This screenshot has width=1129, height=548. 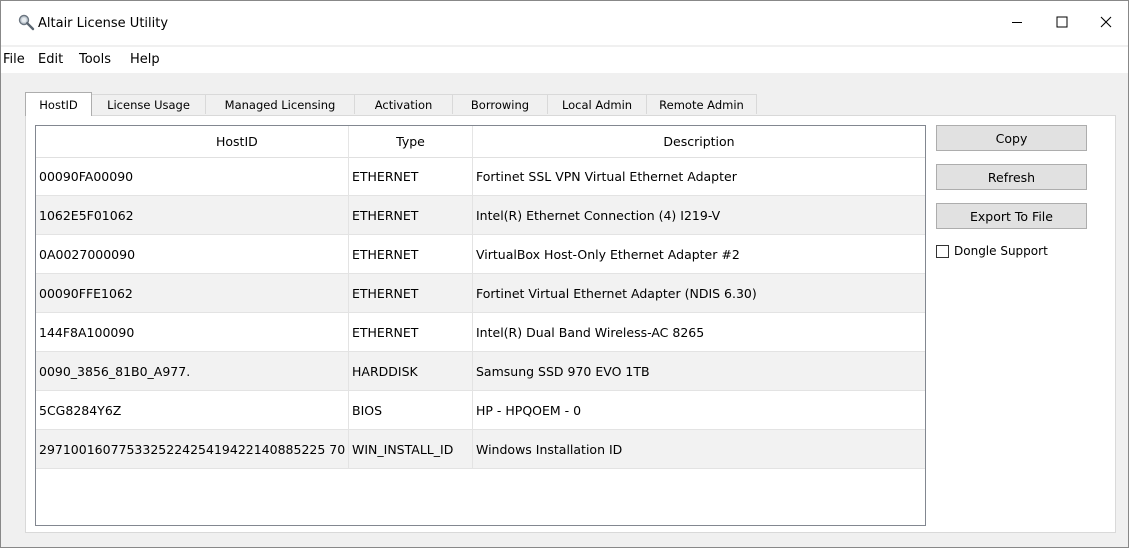 I want to click on menu-tools: Tools, so click(x=95, y=59).